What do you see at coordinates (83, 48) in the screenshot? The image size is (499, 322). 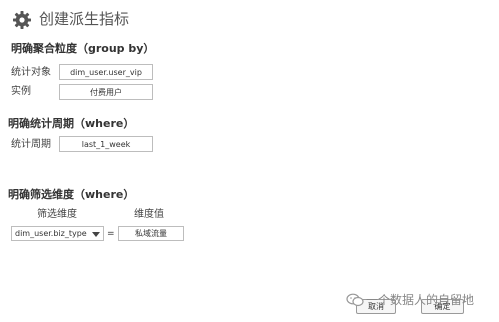 I see `group-by-heading: 明确聚合粒度（group by）` at bounding box center [83, 48].